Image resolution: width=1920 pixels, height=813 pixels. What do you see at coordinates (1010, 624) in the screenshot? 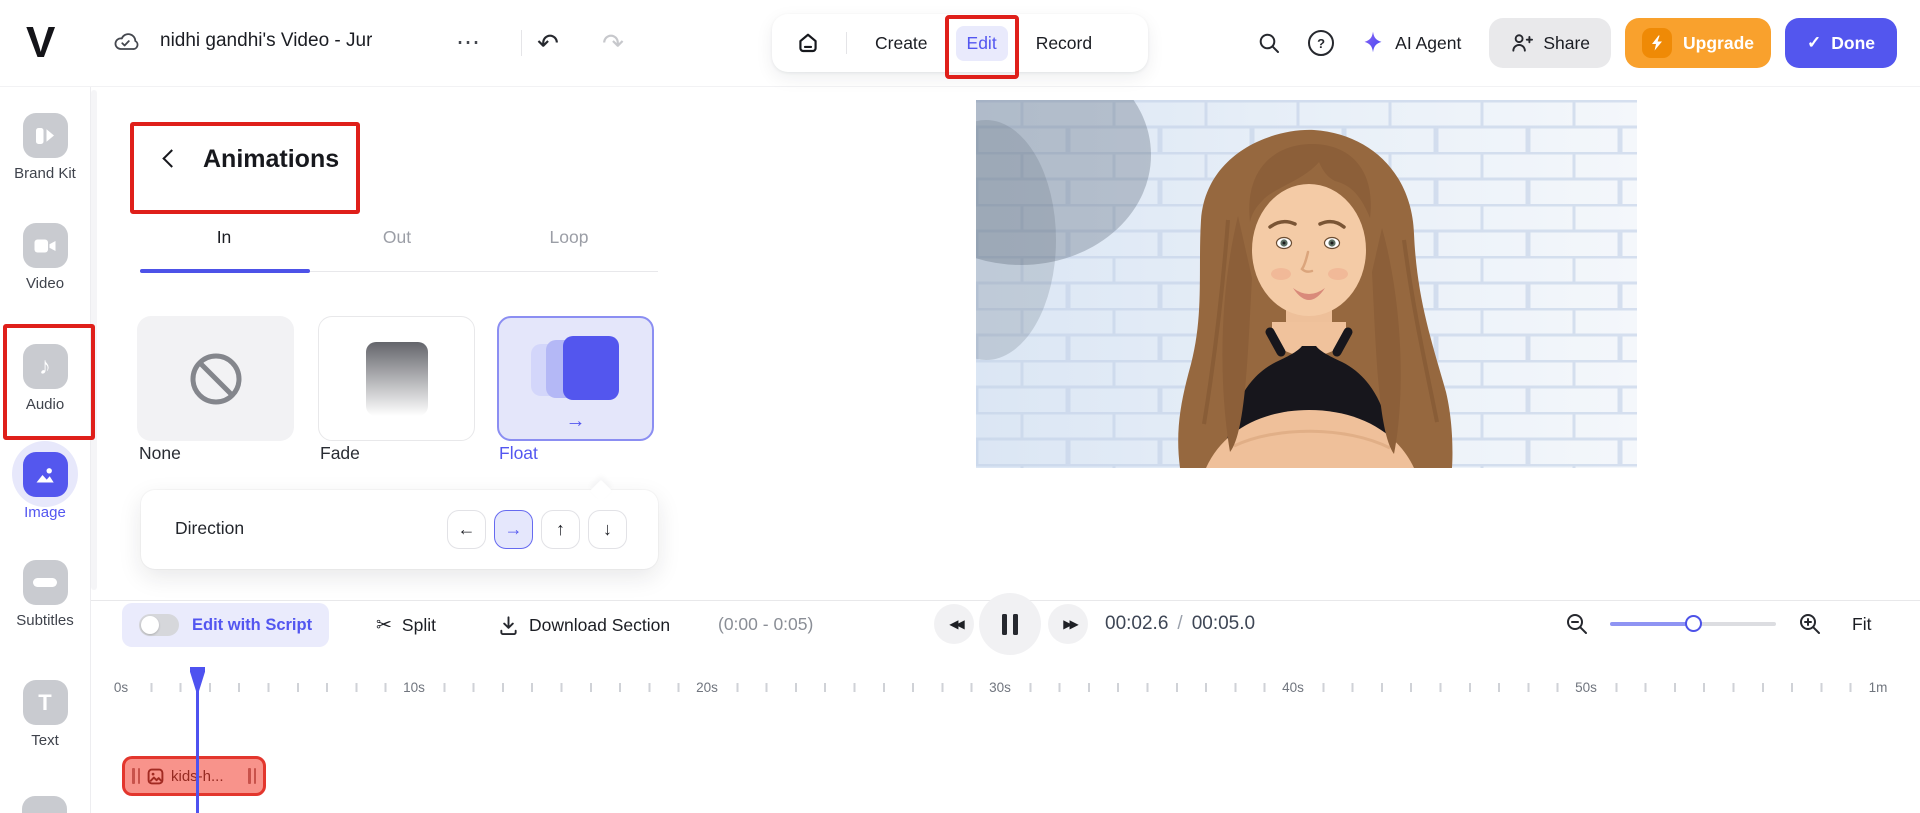
I see `pause-button` at bounding box center [1010, 624].